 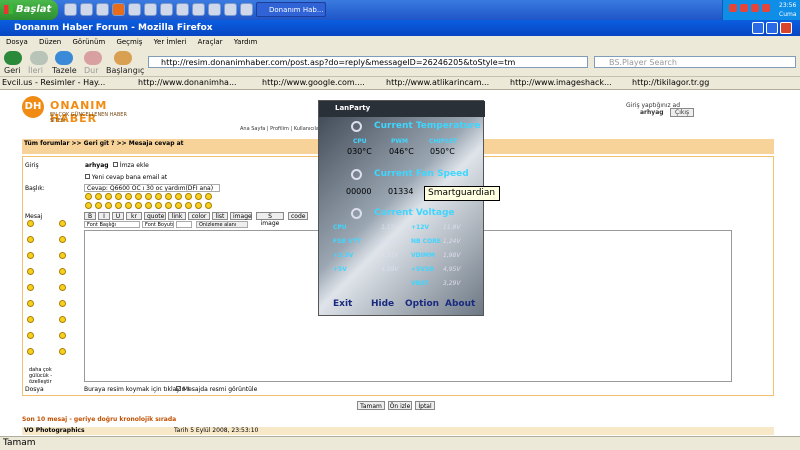 I want to click on code-button: code, so click(x=298, y=216).